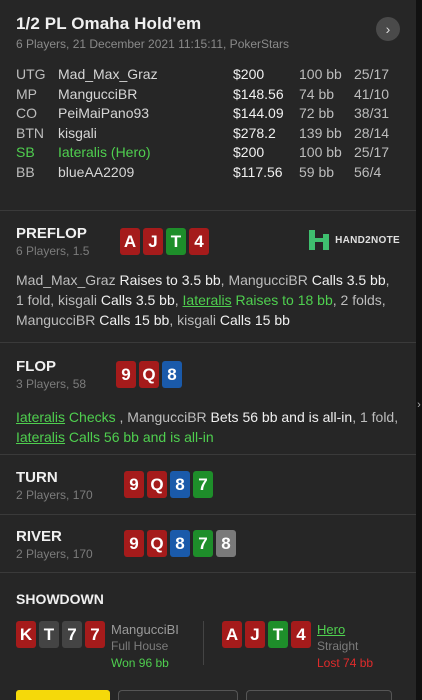  What do you see at coordinates (345, 663) in the screenshot?
I see `hero-result: Lost 74 bb` at bounding box center [345, 663].